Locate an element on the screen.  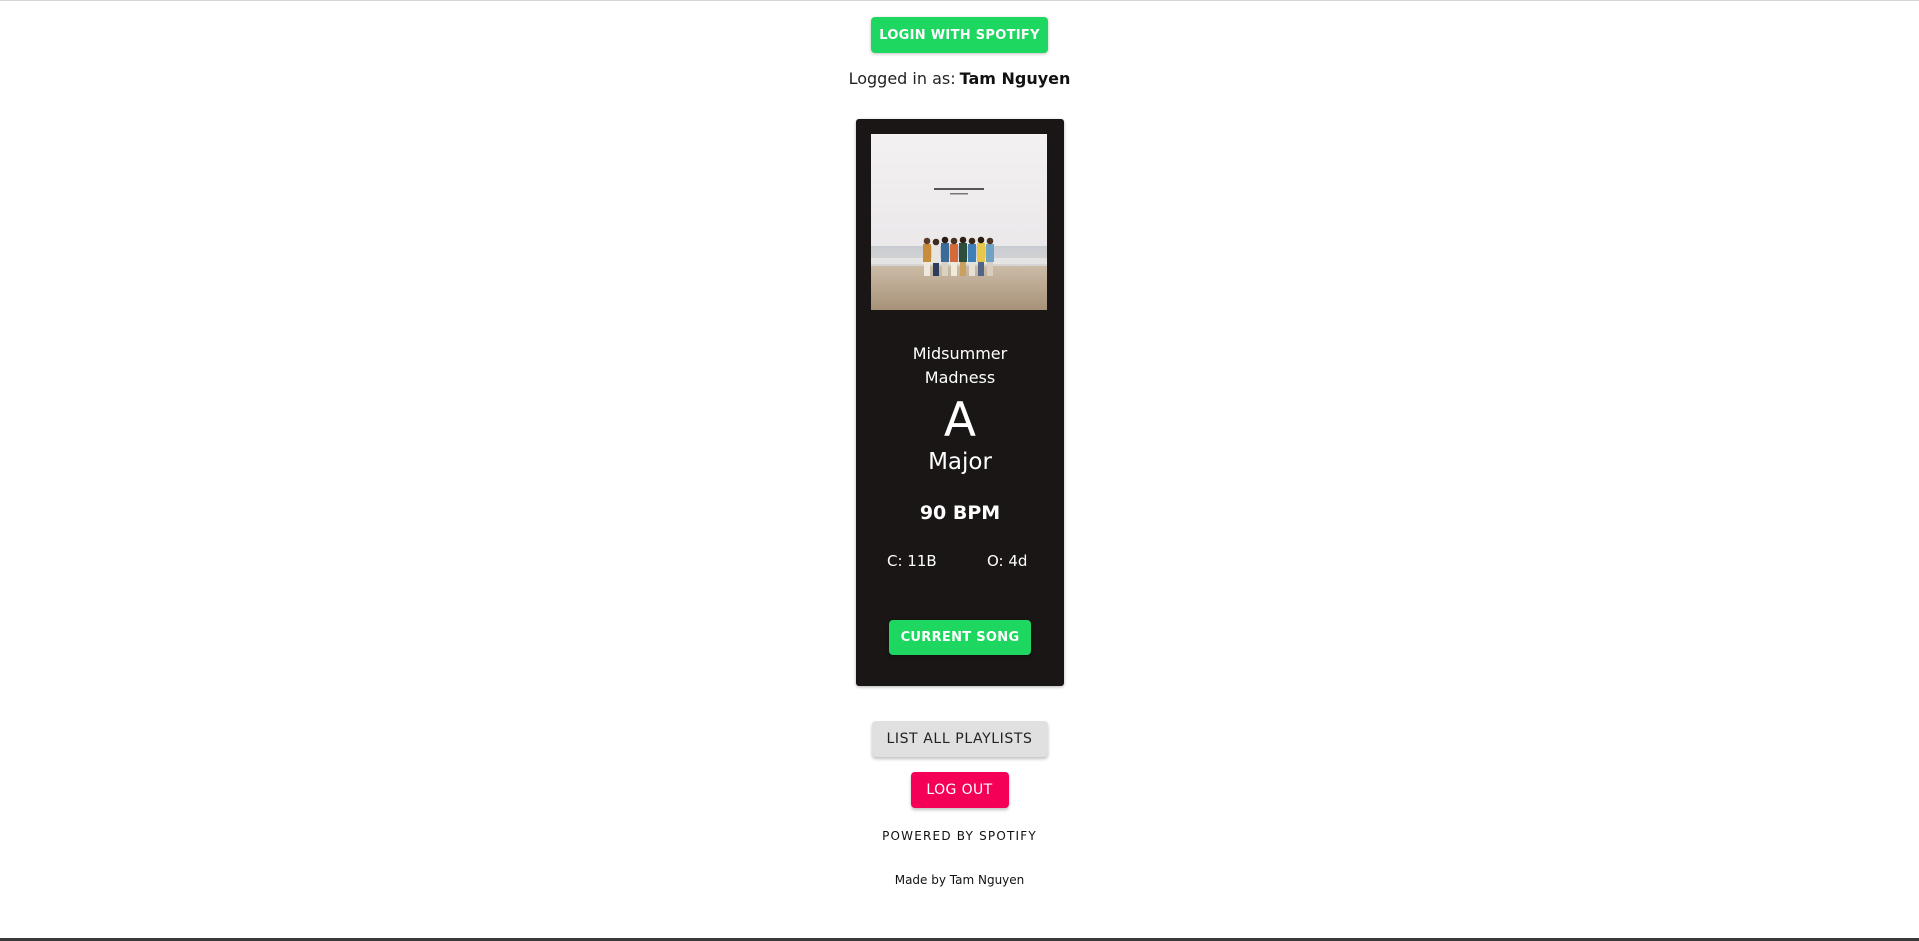
made-by: Made by Tam Nguyen is located at coordinates (959, 880).